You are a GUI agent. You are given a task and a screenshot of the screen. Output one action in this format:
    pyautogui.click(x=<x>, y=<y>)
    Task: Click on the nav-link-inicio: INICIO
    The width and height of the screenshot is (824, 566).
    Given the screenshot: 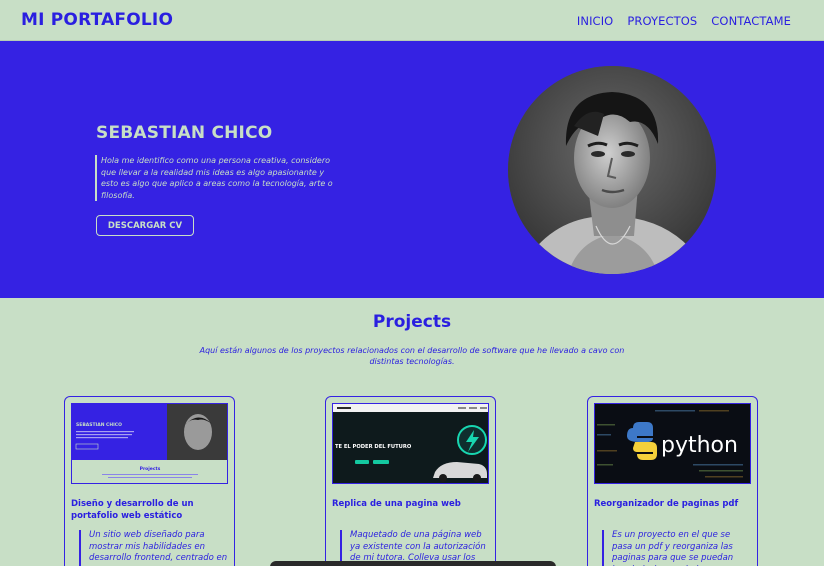 What is the action you would take?
    pyautogui.click(x=595, y=21)
    